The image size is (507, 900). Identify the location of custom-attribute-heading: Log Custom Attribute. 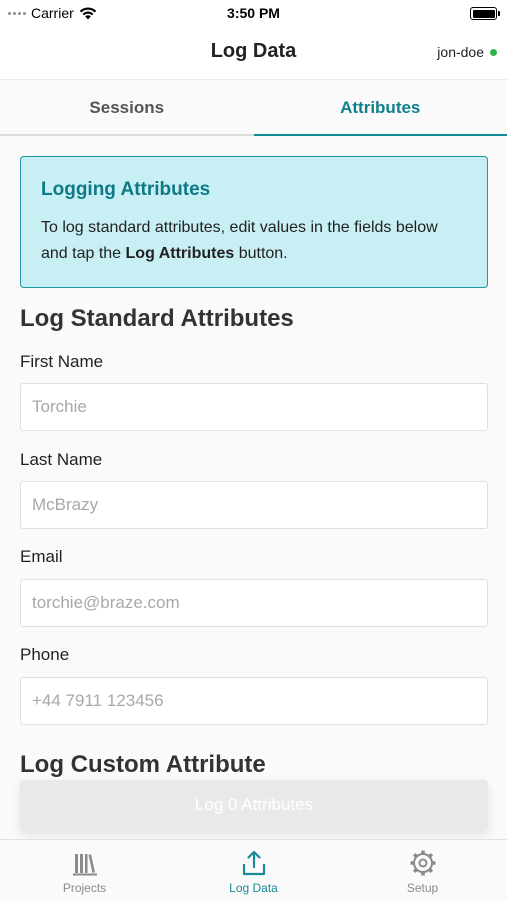
(143, 764).